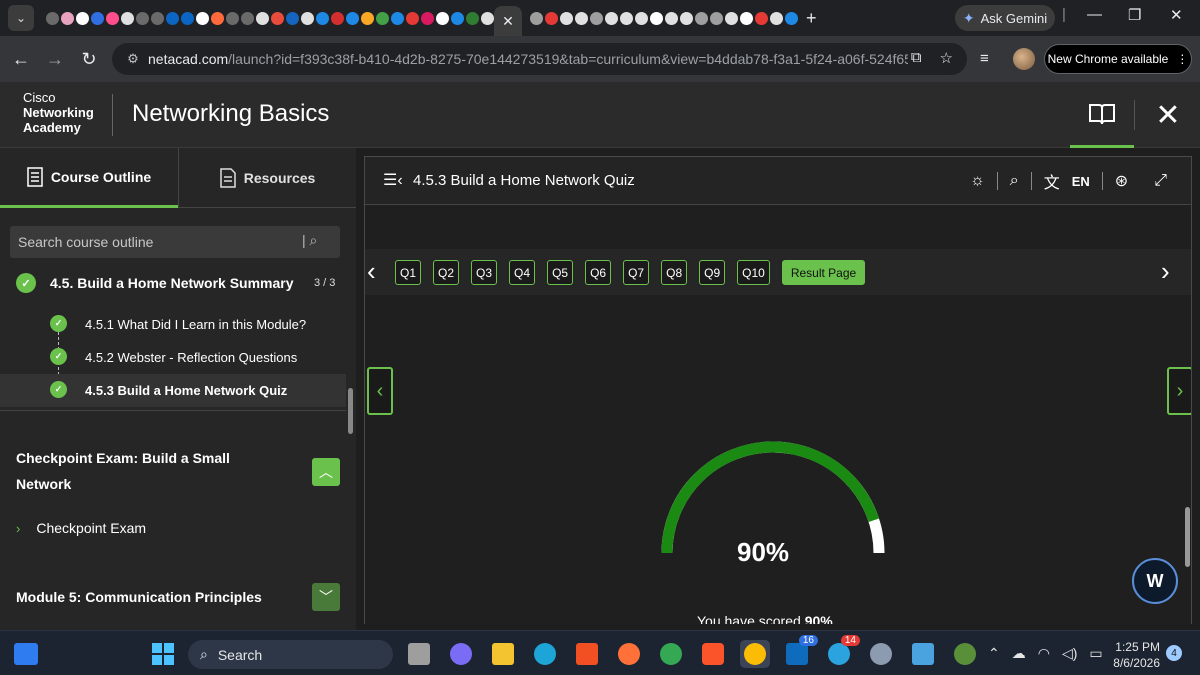 The width and height of the screenshot is (1200, 675). I want to click on settings-gear-icon, so click(881, 654).